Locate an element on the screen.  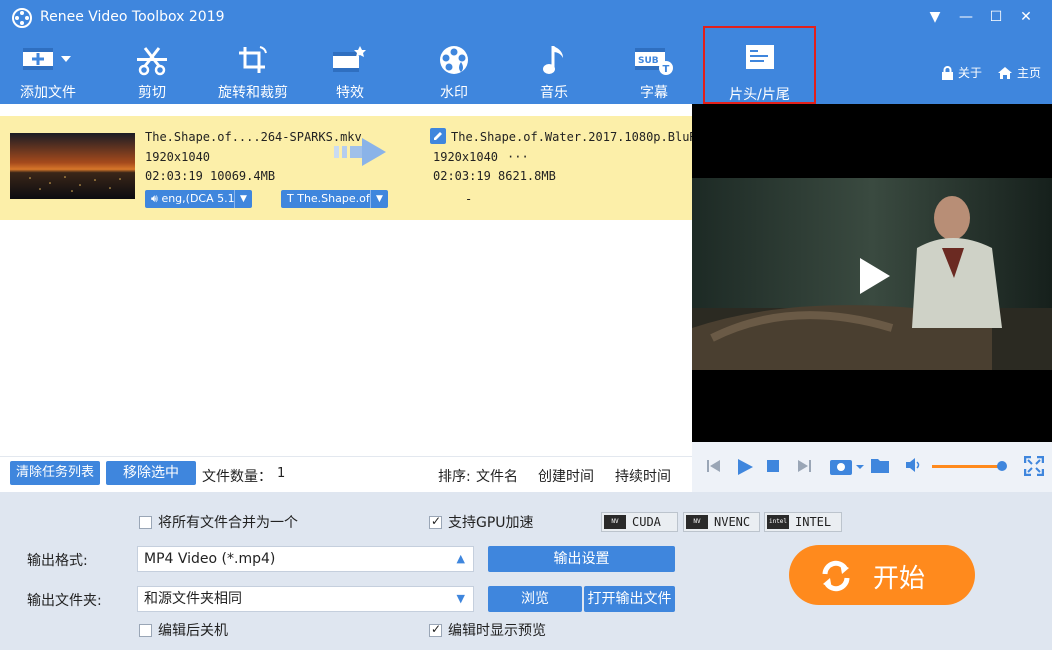
file-count-value: 1 is located at coordinates (281, 473).